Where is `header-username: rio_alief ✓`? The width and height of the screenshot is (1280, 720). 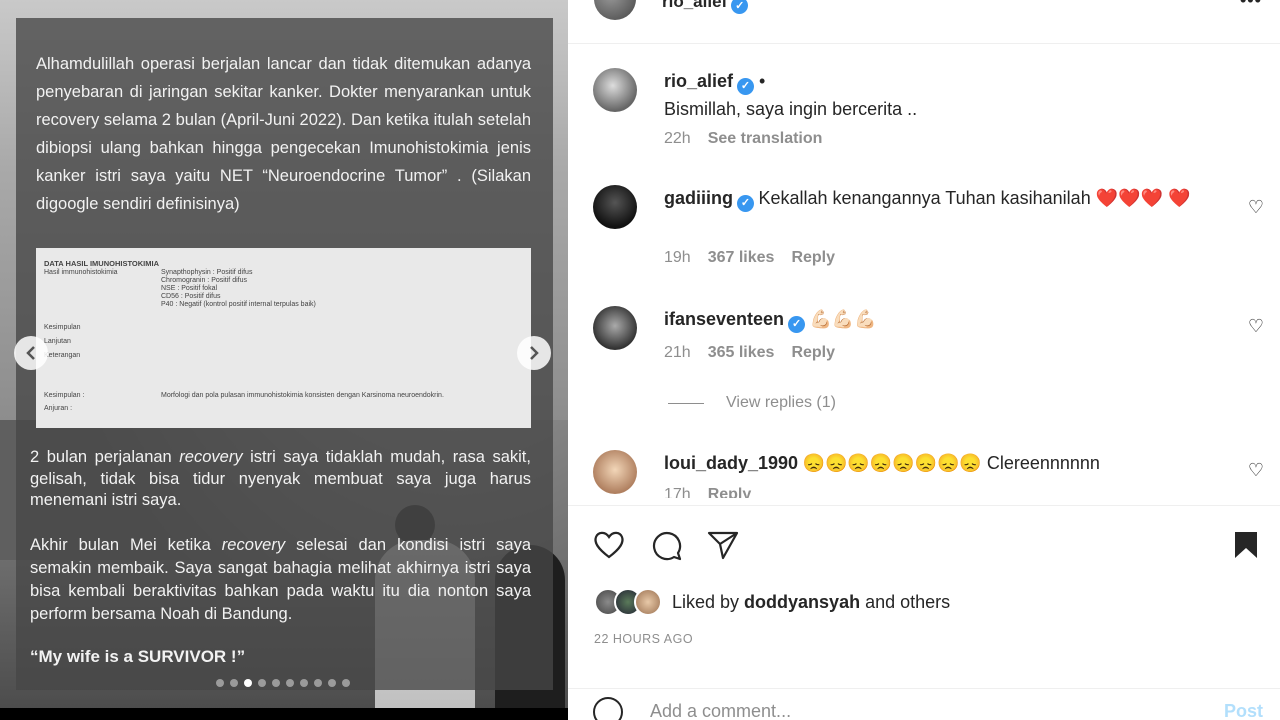 header-username: rio_alief ✓ is located at coordinates (705, 7).